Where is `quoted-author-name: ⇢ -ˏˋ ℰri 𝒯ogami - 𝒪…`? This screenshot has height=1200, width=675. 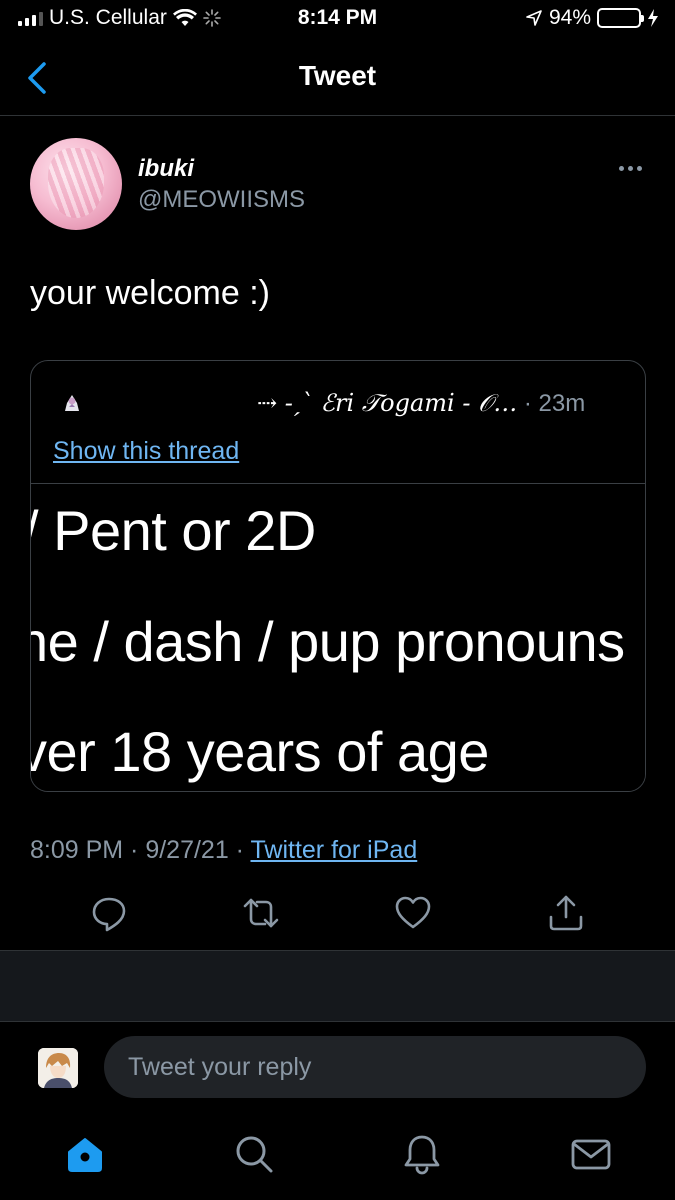
quoted-author-name: ⇢ -ˏˋ ℰri 𝒯ogami - 𝒪… is located at coordinates (387, 403).